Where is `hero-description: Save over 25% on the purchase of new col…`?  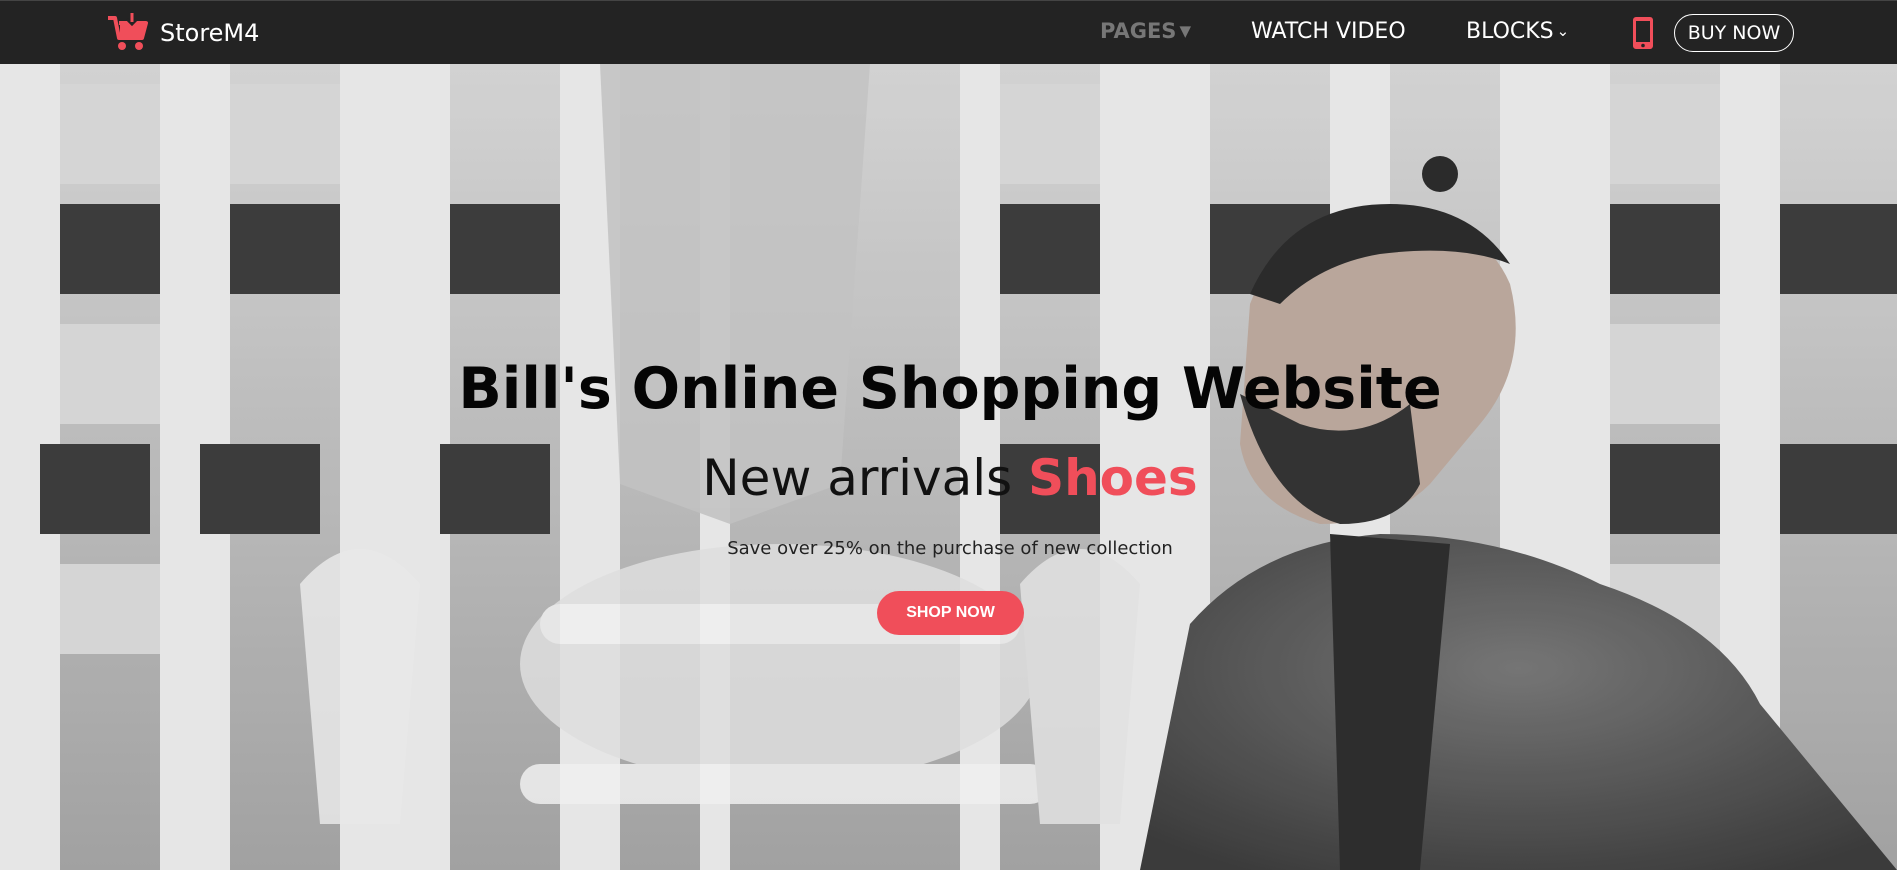 hero-description: Save over 25% on the purchase of new col… is located at coordinates (950, 548).